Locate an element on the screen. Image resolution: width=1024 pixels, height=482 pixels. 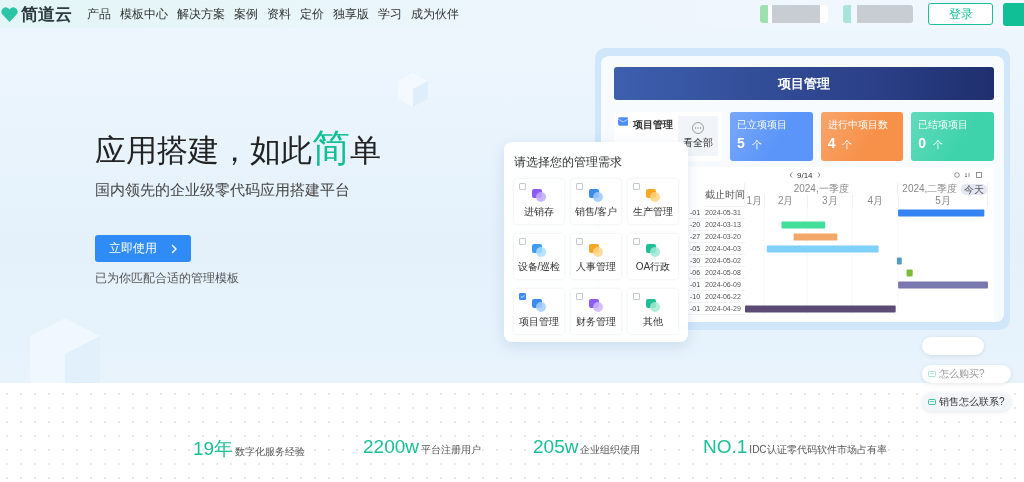
page-indicator: 9/14 is located at coordinates (805, 175).